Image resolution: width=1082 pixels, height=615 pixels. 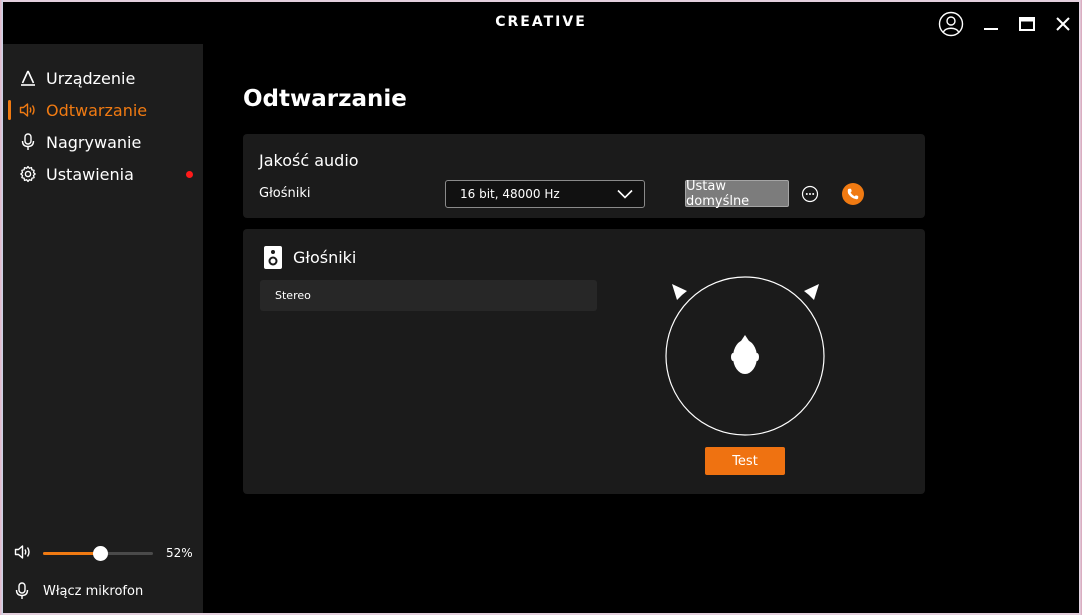 What do you see at coordinates (93, 591) in the screenshot?
I see `enable-mic-label: Włącz mikrofon` at bounding box center [93, 591].